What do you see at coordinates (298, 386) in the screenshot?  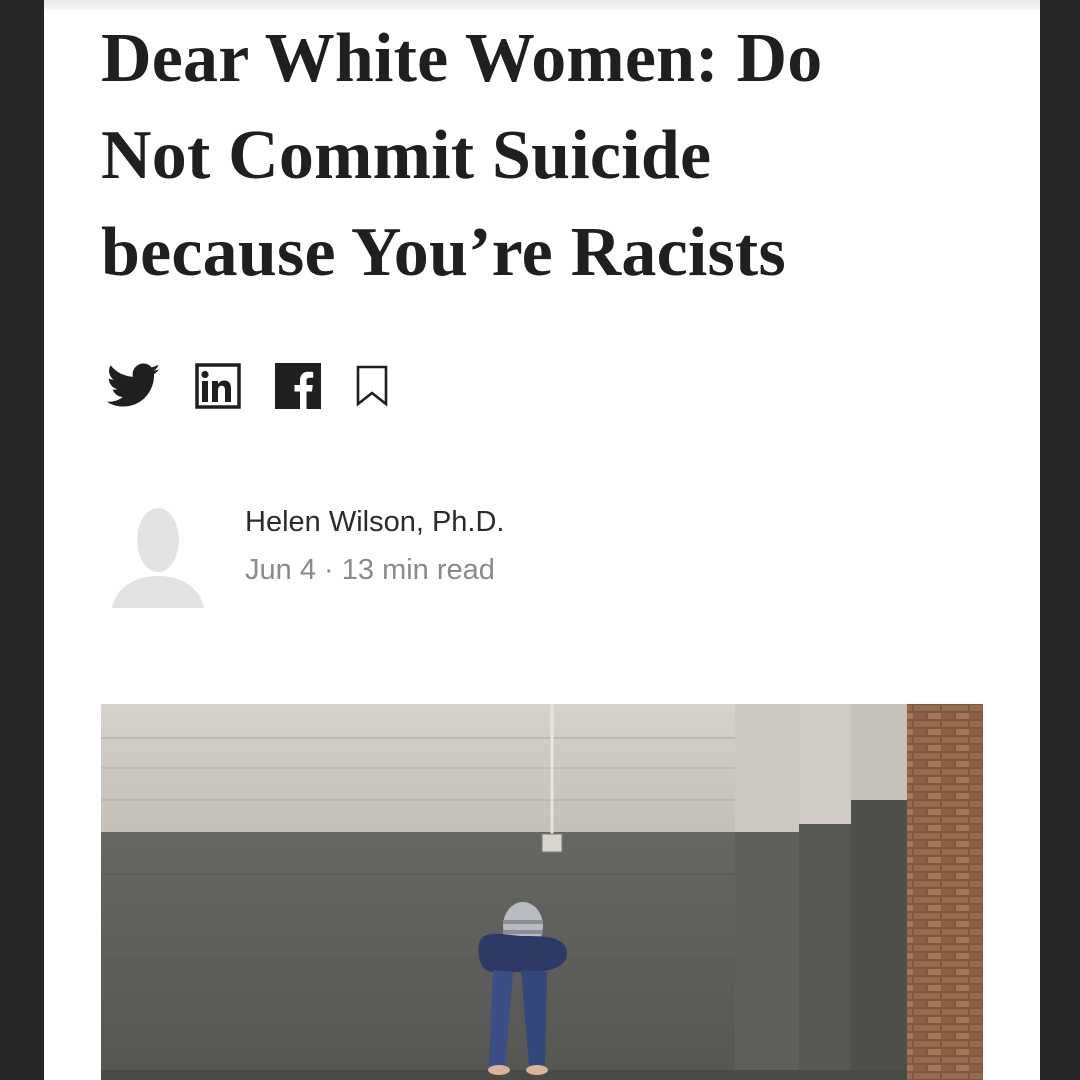 I see `facebook-icon` at bounding box center [298, 386].